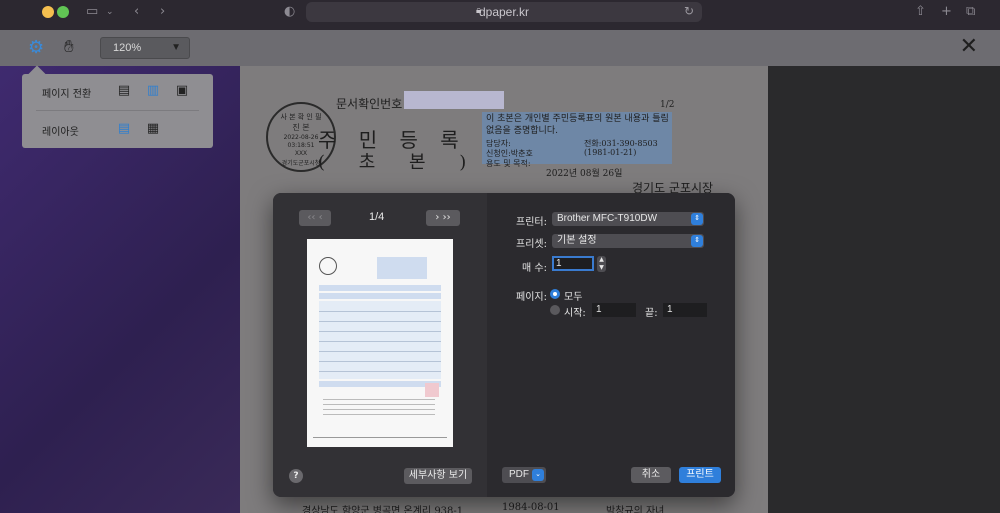  I want to click on settings-popover: 페이지 전환 ▤ ▥ ▣ 레이아웃 ▤ ▦, so click(117, 111).